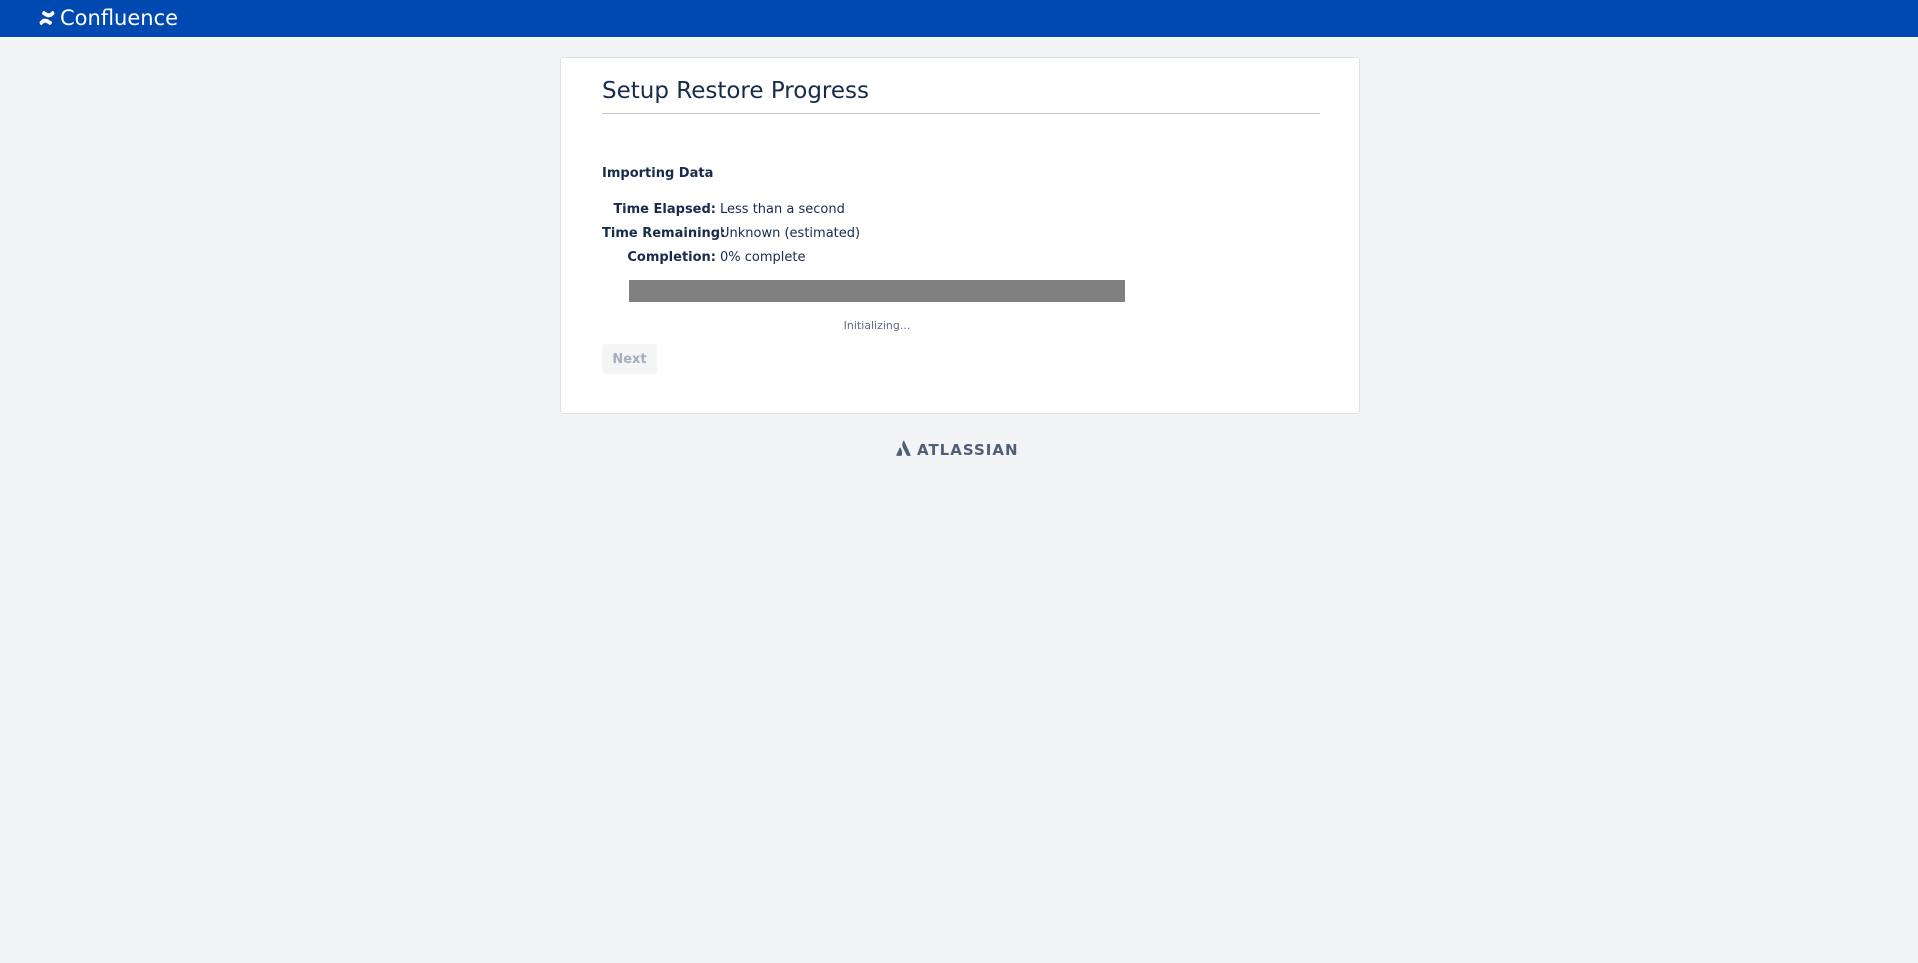 This screenshot has height=963, width=1918. I want to click on next-button: Next, so click(629, 359).